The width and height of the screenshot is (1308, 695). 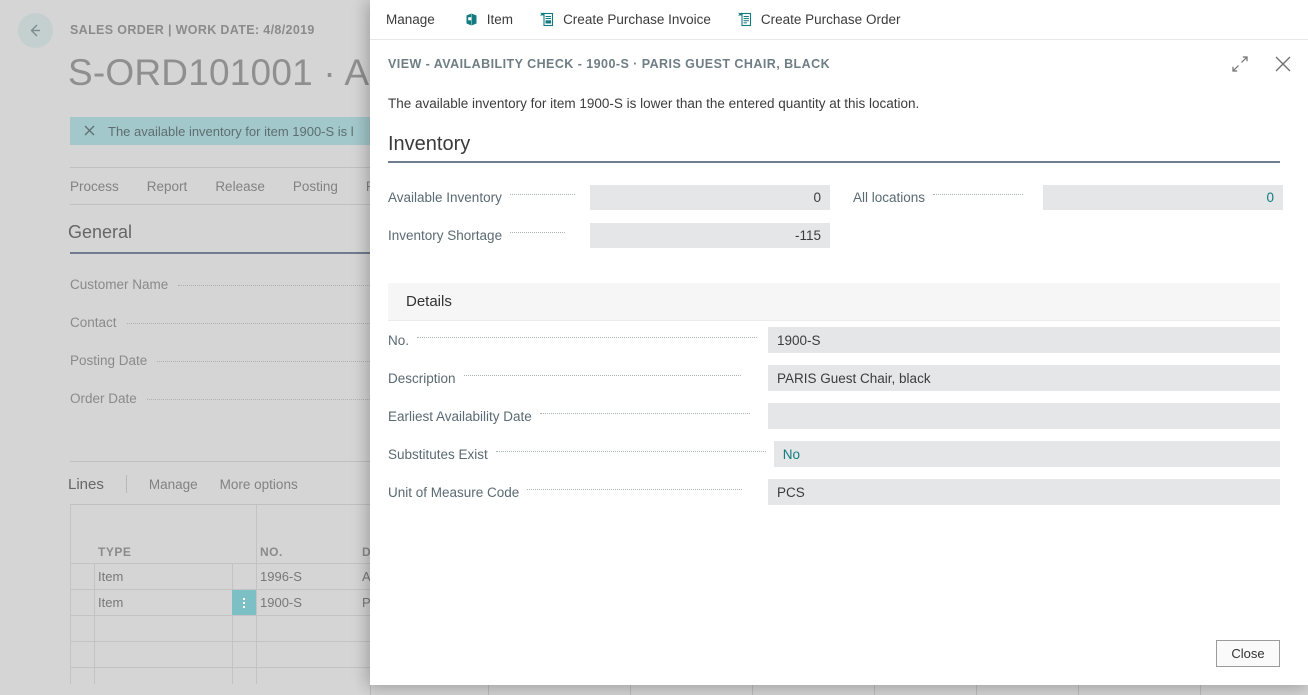 What do you see at coordinates (1024, 378) in the screenshot?
I see `field-value: PARIS Guest Chair, black` at bounding box center [1024, 378].